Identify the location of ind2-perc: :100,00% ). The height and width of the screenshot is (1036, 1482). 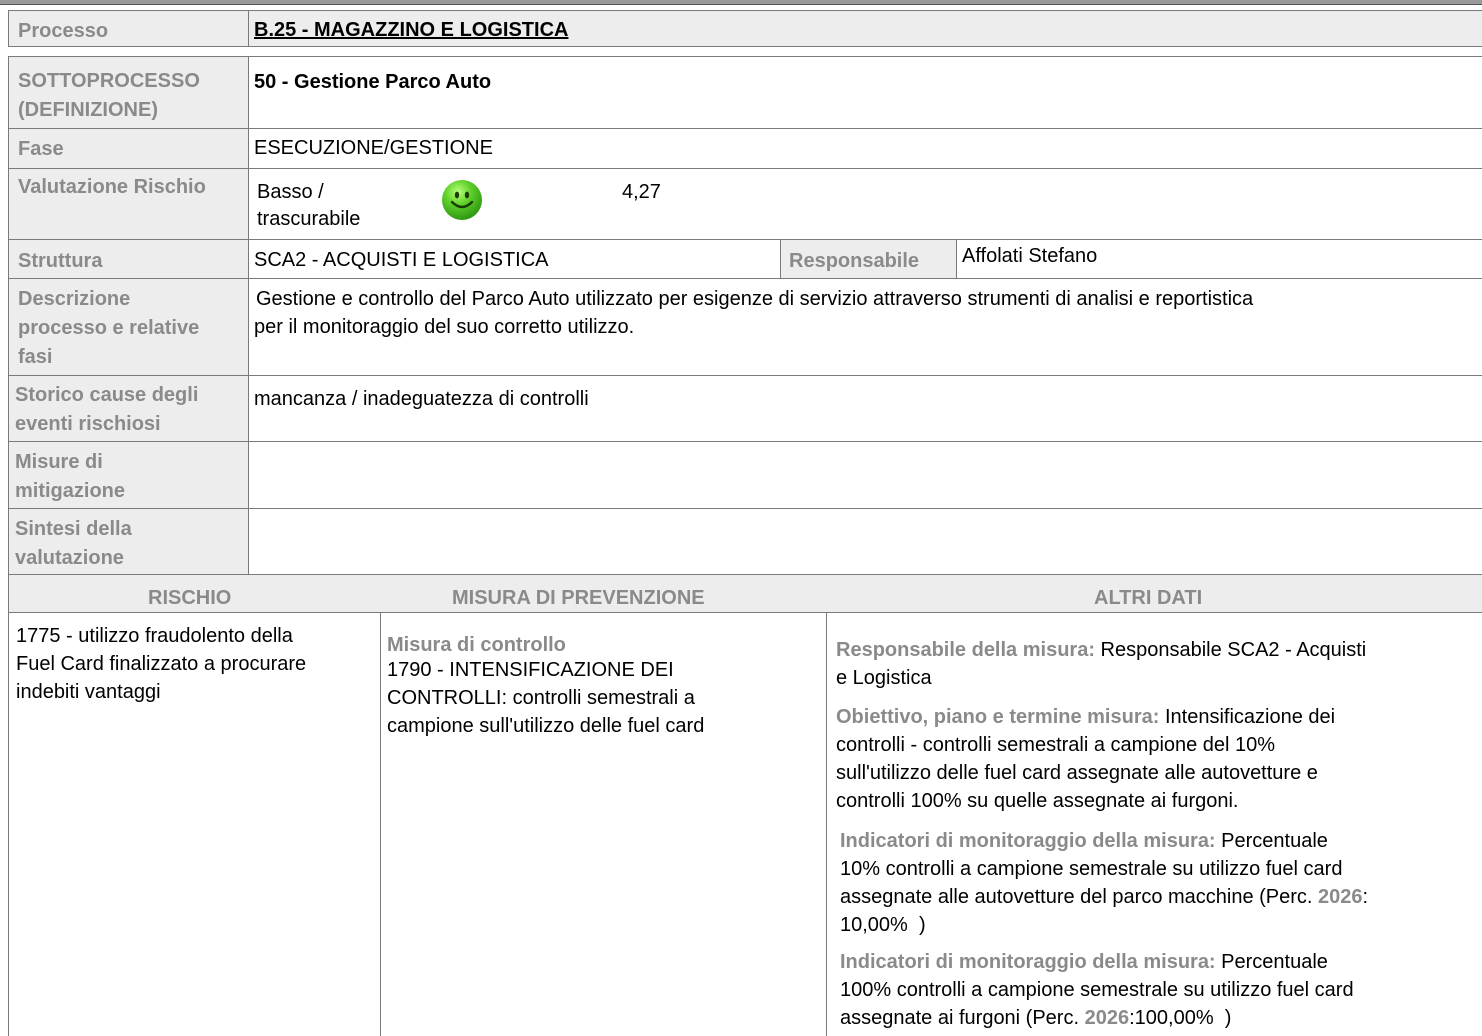
(1180, 1018).